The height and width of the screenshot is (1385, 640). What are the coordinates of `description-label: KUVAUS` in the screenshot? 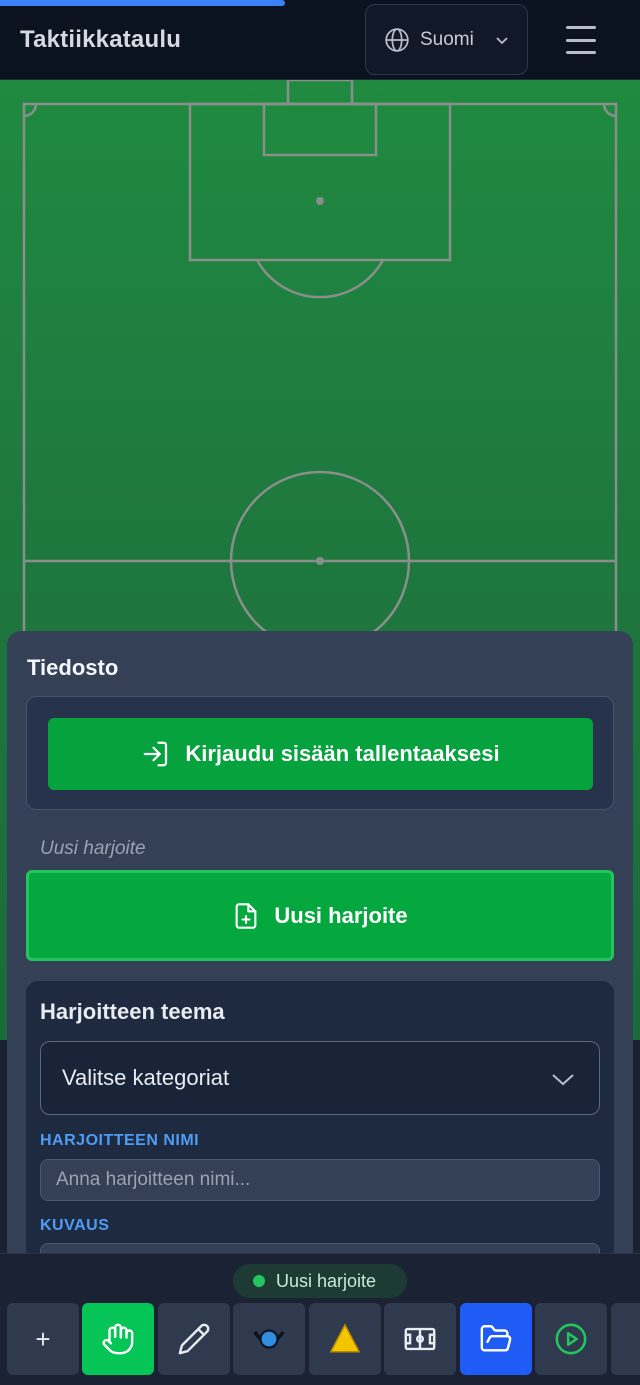 It's located at (75, 1225).